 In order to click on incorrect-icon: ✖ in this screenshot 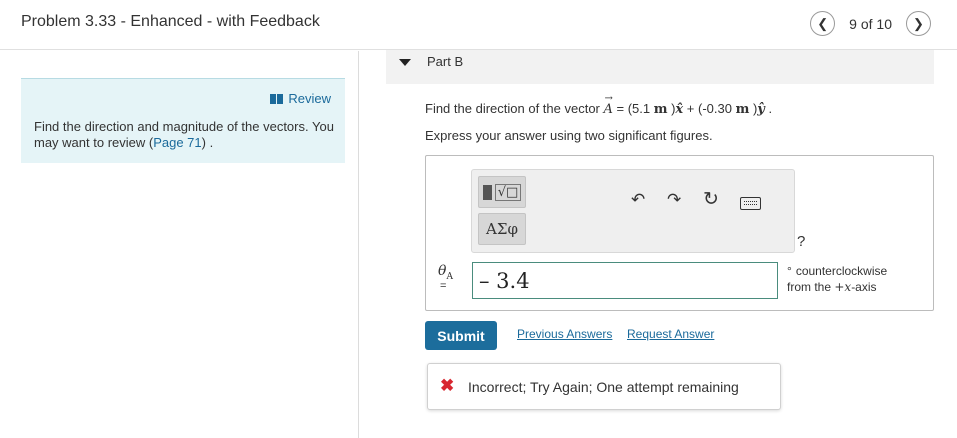, I will do `click(447, 385)`.